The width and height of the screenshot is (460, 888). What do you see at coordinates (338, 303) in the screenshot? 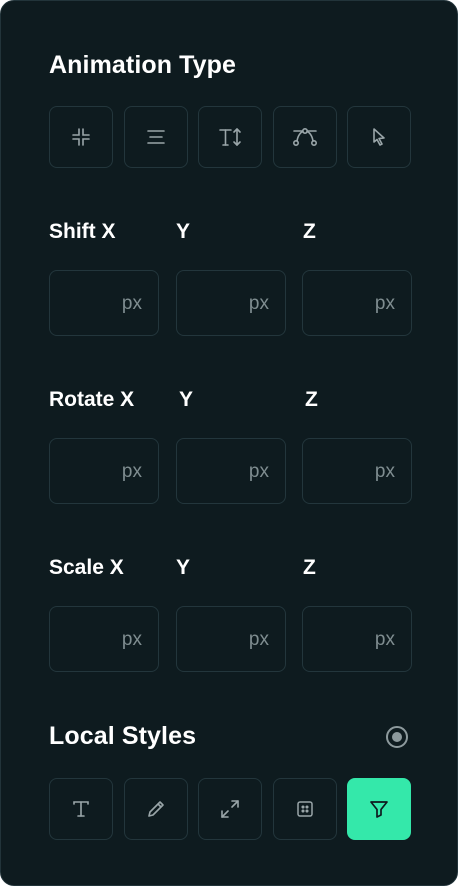
I see `shift-z-input` at bounding box center [338, 303].